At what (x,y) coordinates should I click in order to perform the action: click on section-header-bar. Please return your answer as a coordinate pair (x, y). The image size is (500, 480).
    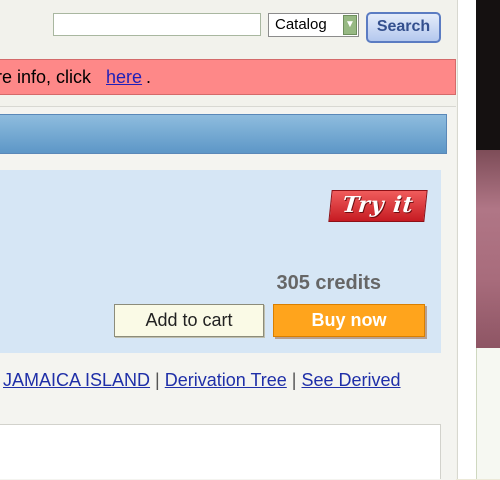
    Looking at the image, I should click on (223, 134).